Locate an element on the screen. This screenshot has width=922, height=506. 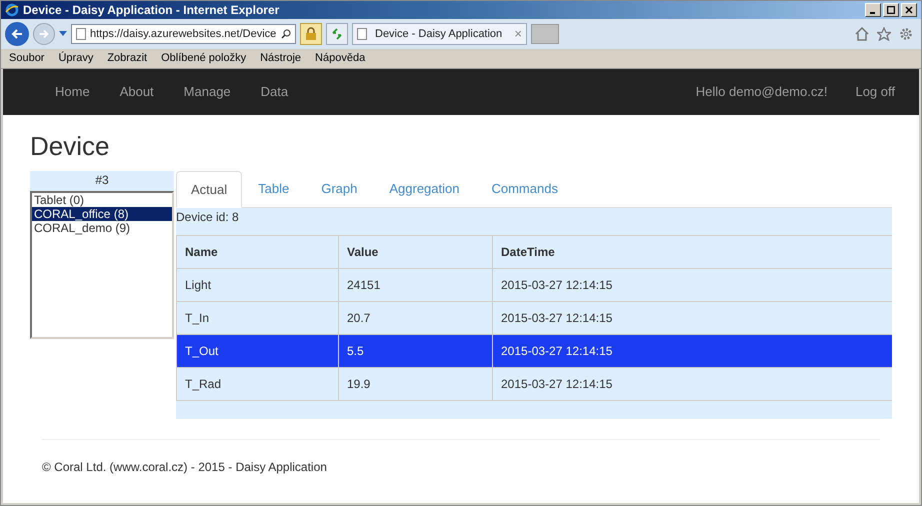
tab: Table is located at coordinates (274, 188).